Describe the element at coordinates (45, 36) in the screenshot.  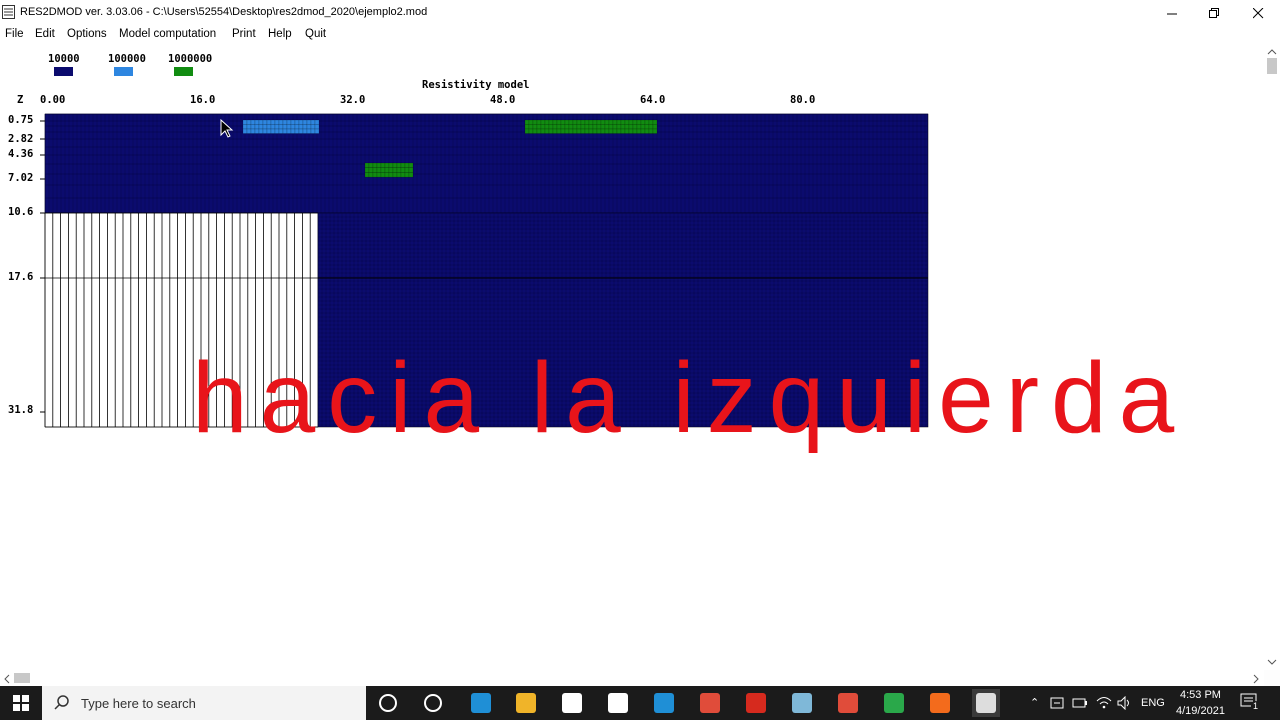
I see `menu-edit: Edit` at that location.